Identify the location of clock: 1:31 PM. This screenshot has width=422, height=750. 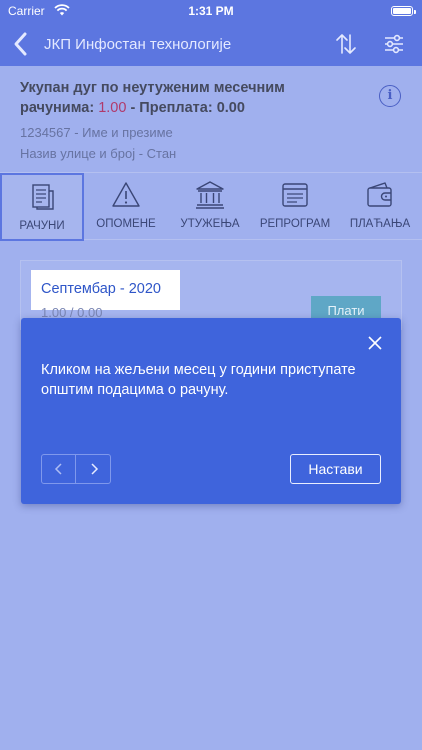
(211, 11).